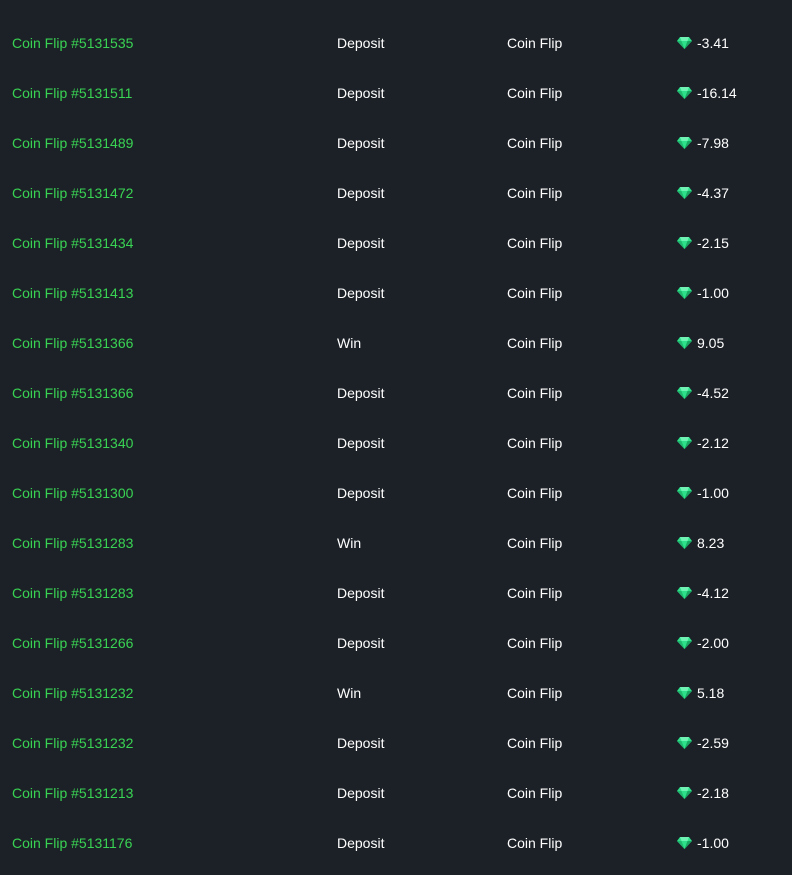  I want to click on transaction-link: Coin Flip #5131535, so click(72, 43).